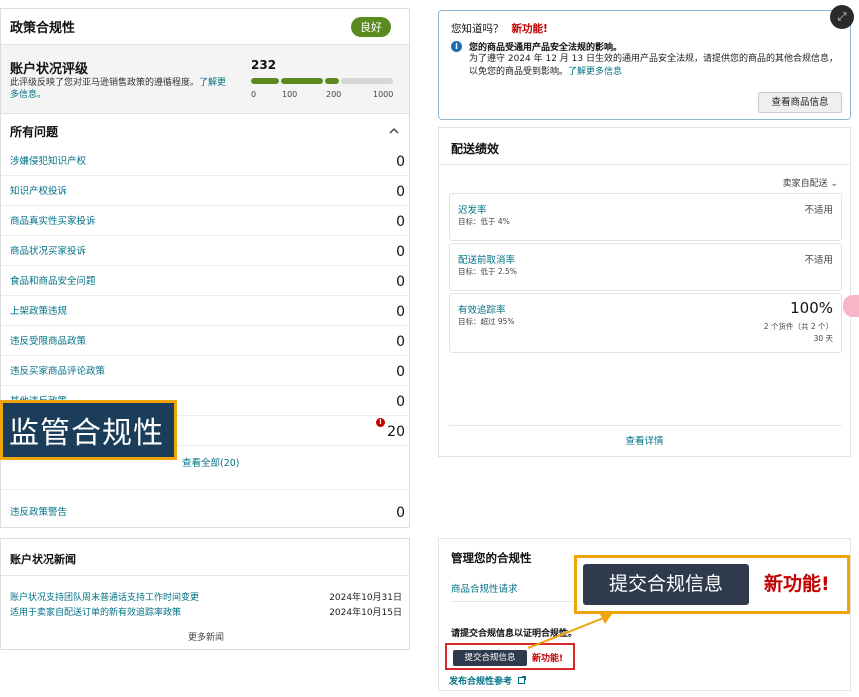 The image size is (859, 697). What do you see at coordinates (95, 611) in the screenshot?
I see `news-link: 适用于卖家自配送订单的新有效追踪率政策` at bounding box center [95, 611].